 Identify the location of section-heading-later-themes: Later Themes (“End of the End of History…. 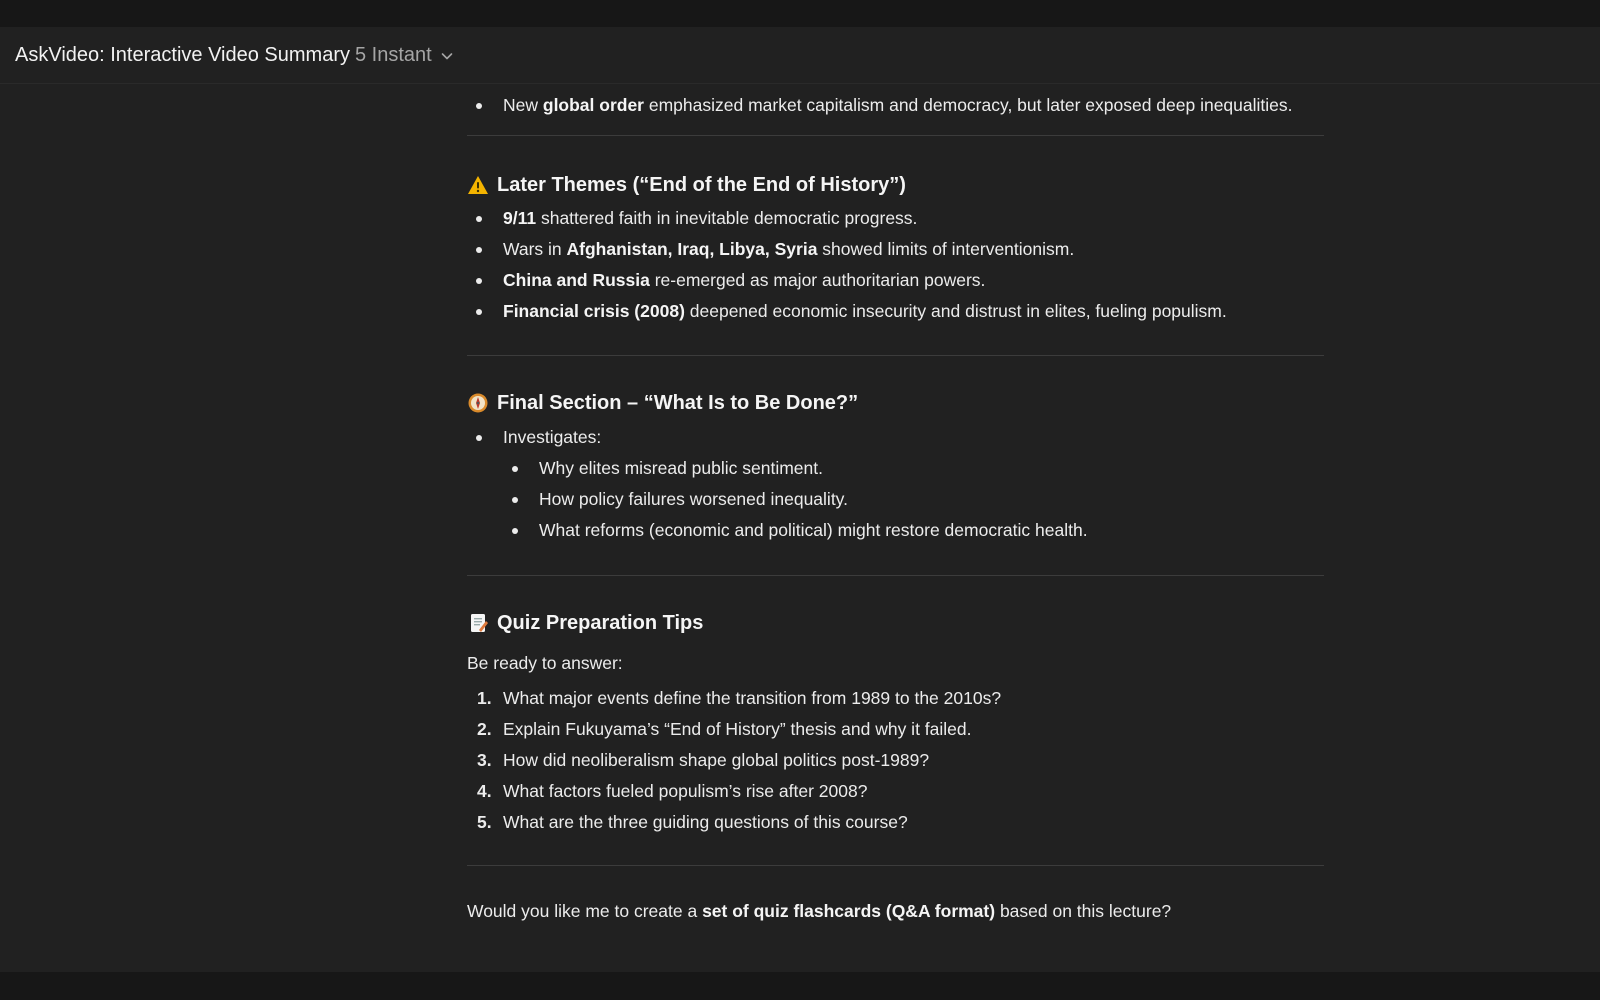
(895, 185).